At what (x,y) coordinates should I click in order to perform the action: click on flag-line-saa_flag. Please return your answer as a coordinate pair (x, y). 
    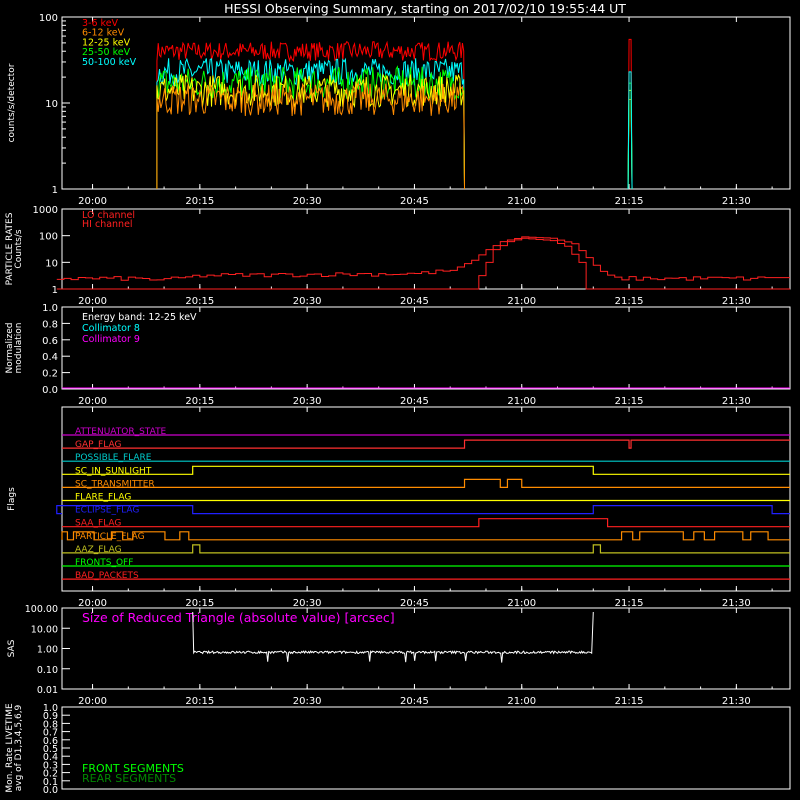
    Looking at the image, I should click on (426, 523).